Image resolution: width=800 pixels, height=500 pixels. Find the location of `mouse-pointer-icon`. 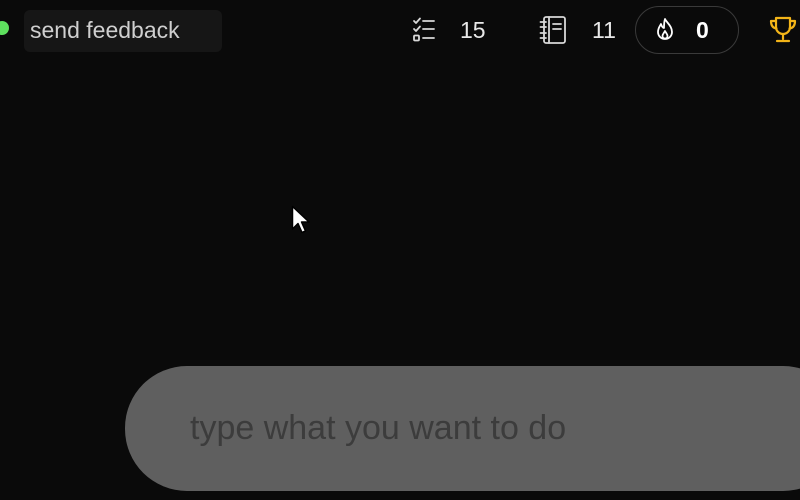

mouse-pointer-icon is located at coordinates (302, 223).